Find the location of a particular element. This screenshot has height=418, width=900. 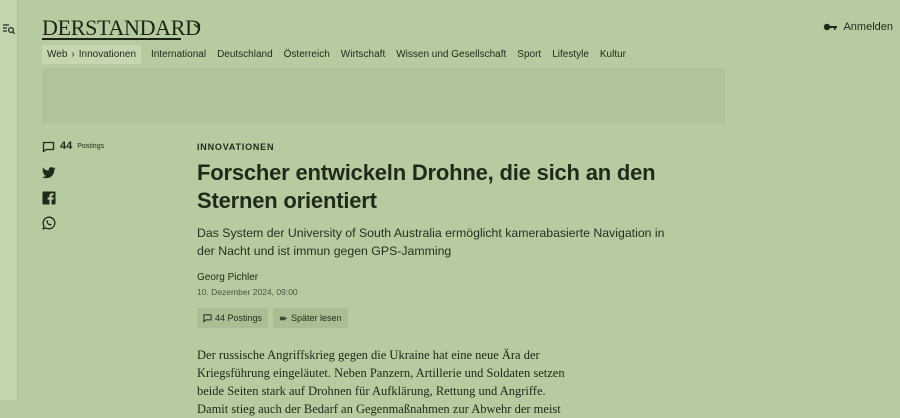

nav-item-kultur: Kultur is located at coordinates (613, 54).